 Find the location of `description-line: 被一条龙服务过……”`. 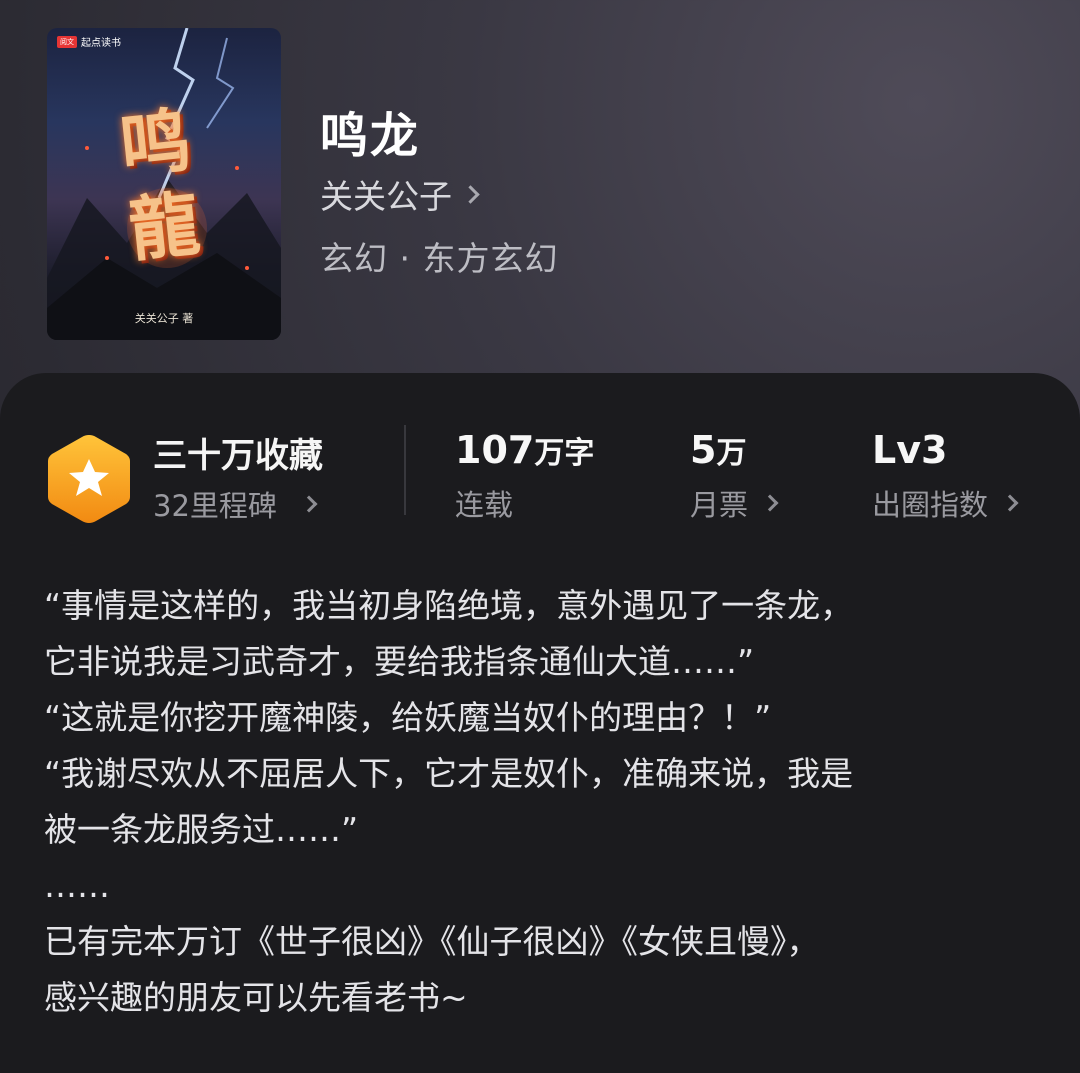

description-line: 被一条龙服务过……” is located at coordinates (201, 829).